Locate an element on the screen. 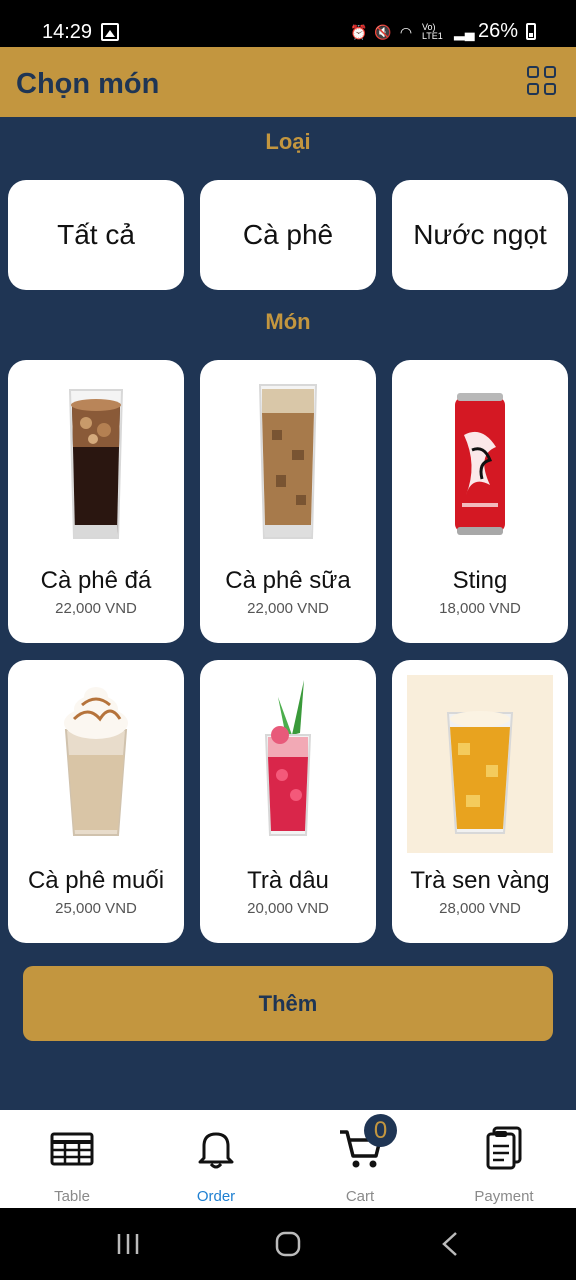 The width and height of the screenshot is (576, 1280). network-label: Vo) LTE1 is located at coordinates (432, 31).